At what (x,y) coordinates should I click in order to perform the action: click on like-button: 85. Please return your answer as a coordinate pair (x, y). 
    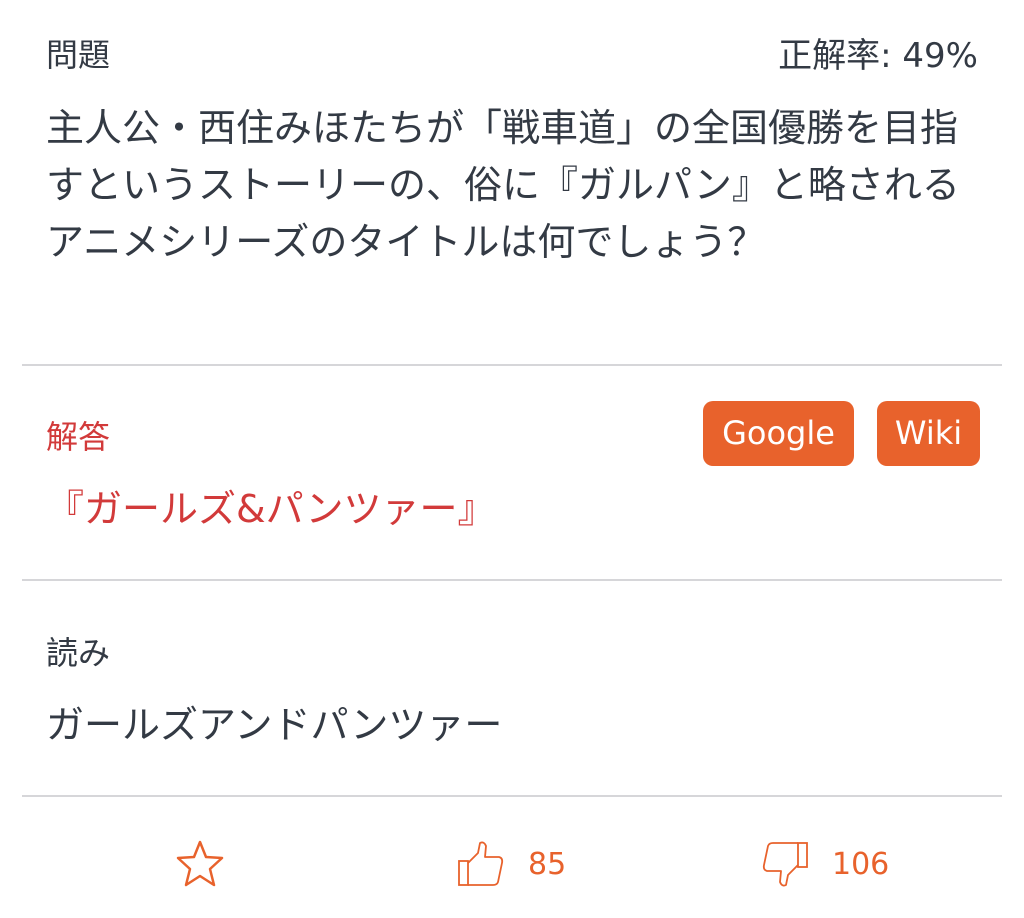
    Looking at the image, I should click on (511, 864).